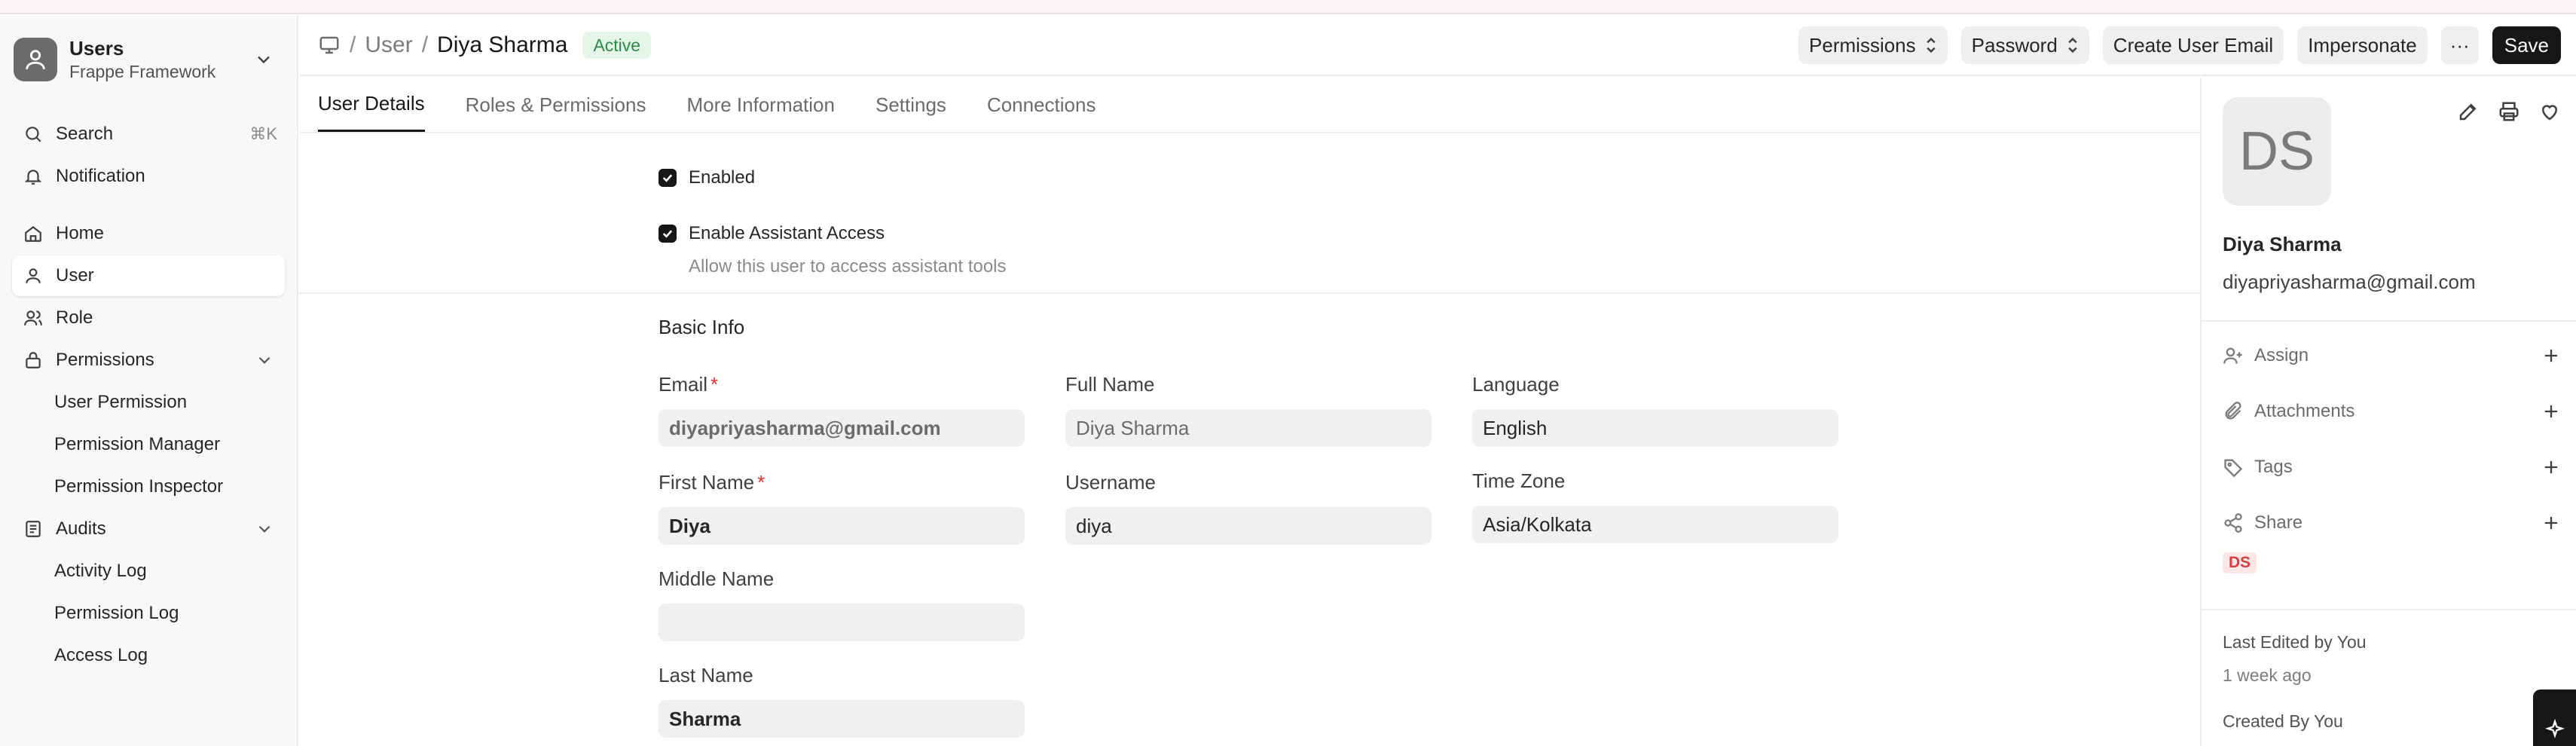 Image resolution: width=2576 pixels, height=746 pixels. Describe the element at coordinates (101, 655) in the screenshot. I see `sidebar-item-label: Access Log` at that location.